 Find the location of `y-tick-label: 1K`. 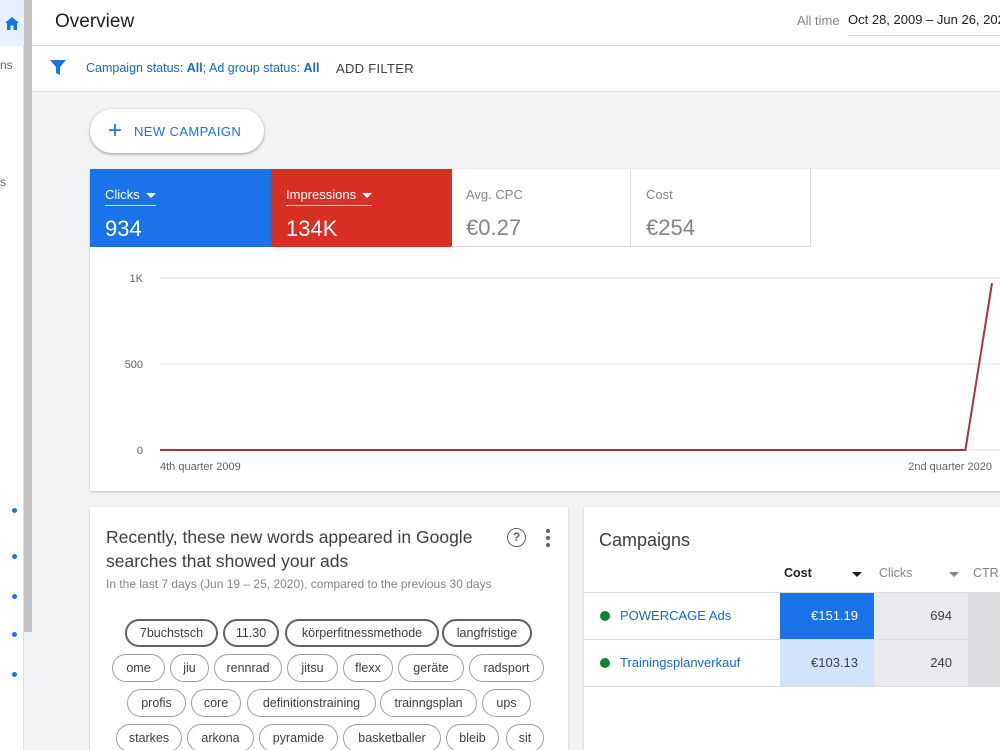

y-tick-label: 1K is located at coordinates (137, 279).